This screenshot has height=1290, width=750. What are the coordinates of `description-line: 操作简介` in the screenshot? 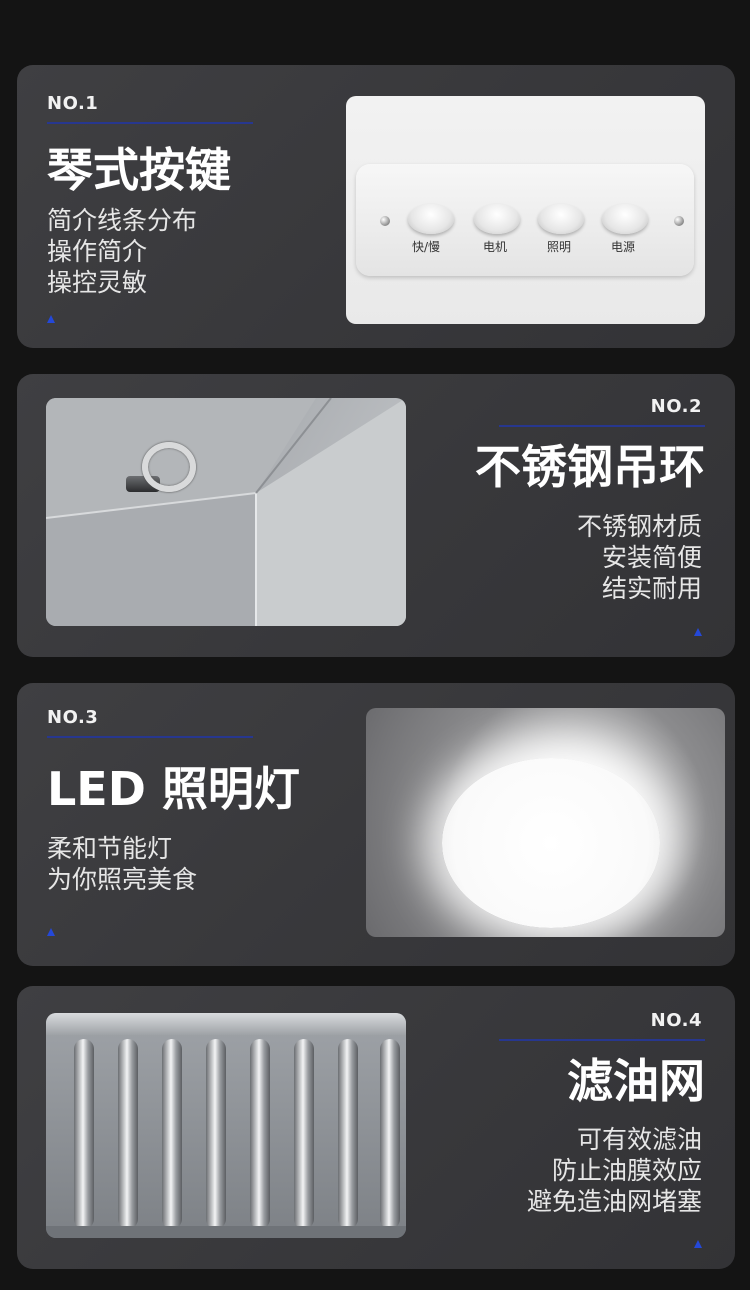 It's located at (97, 251).